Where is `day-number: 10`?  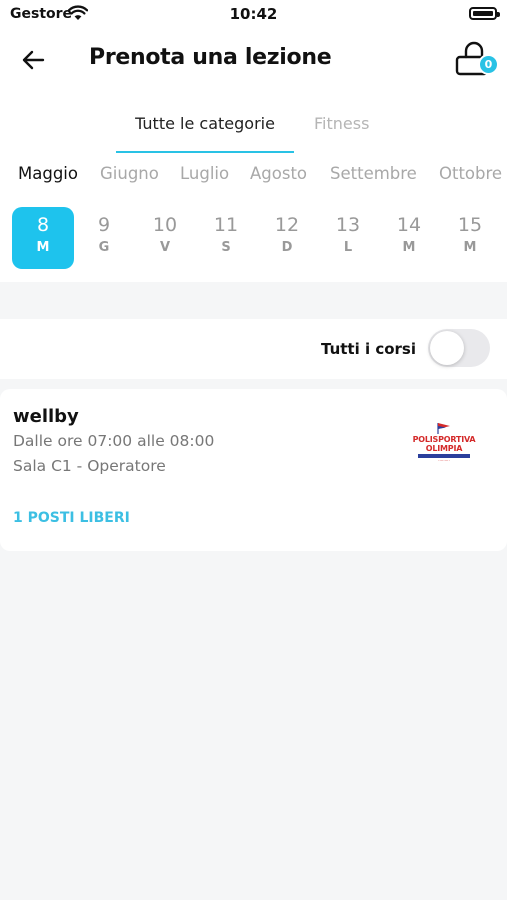
day-number: 10 is located at coordinates (165, 225).